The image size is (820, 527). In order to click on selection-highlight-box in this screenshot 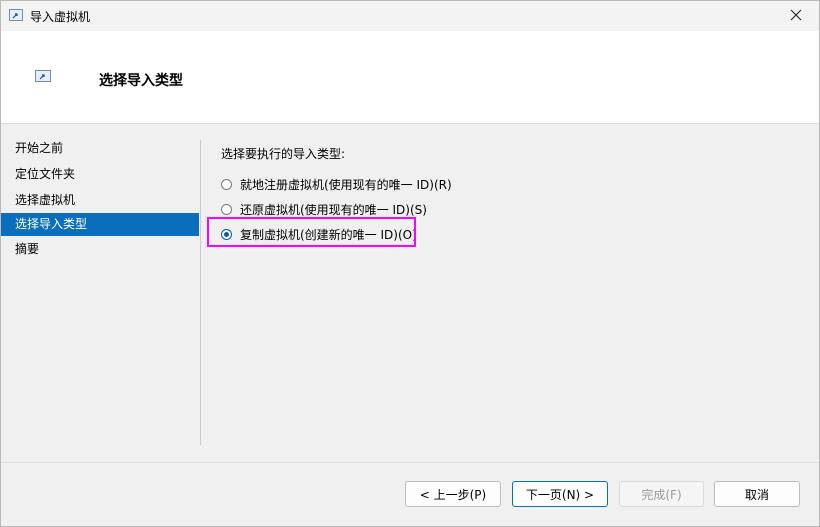, I will do `click(311, 232)`.